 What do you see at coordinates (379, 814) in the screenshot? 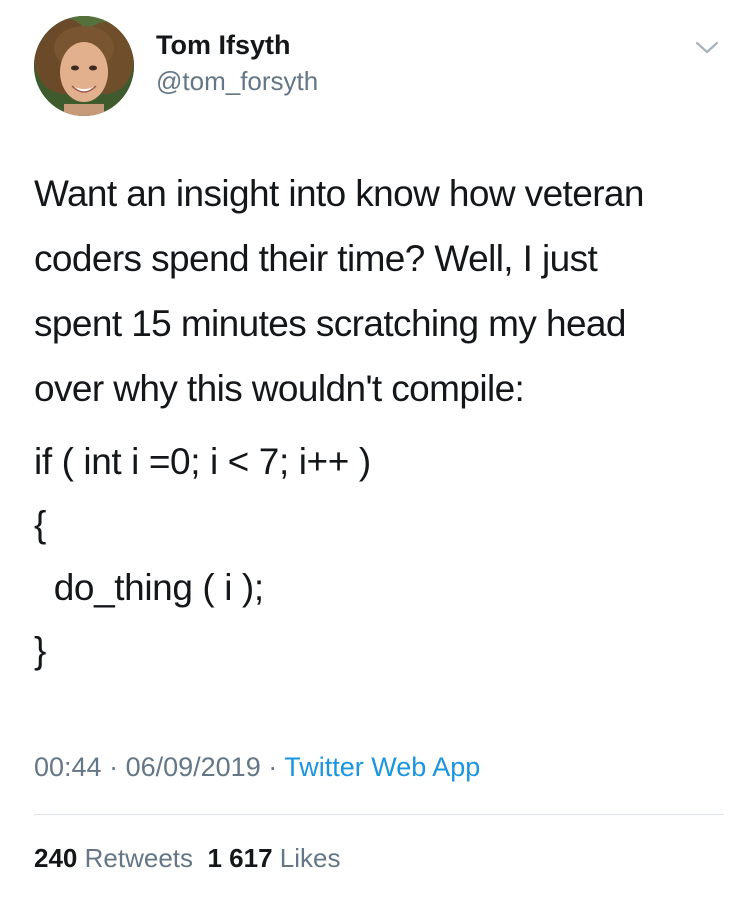
I see `divider` at bounding box center [379, 814].